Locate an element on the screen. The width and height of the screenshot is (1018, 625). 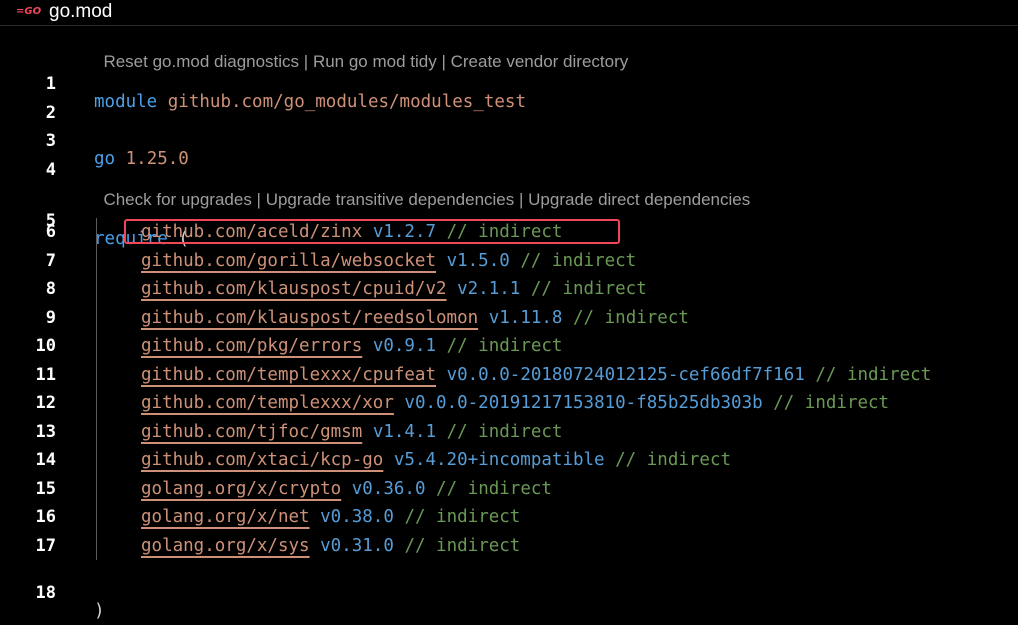
dependency-version: v0.38.0 is located at coordinates (357, 517).